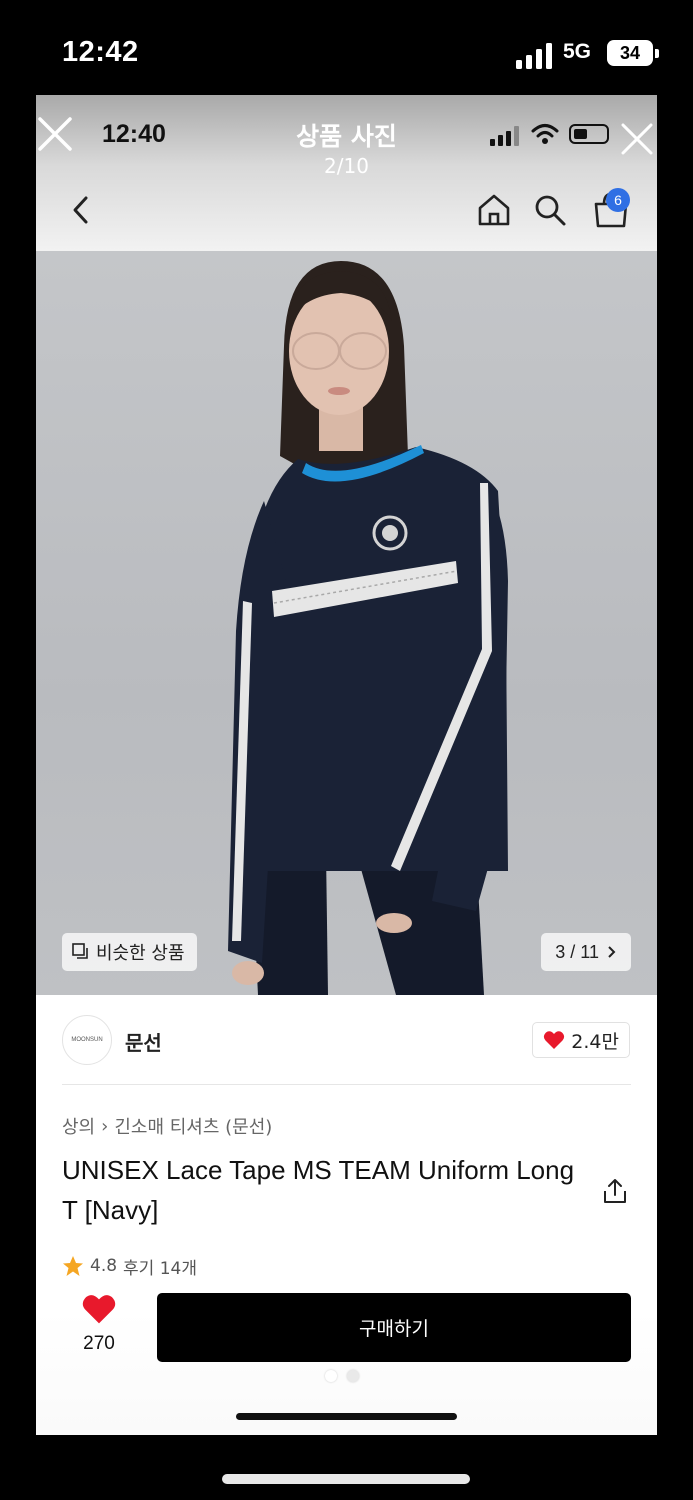 This screenshot has width=693, height=1500. I want to click on viewer-photo-counter: 2/10, so click(346, 166).